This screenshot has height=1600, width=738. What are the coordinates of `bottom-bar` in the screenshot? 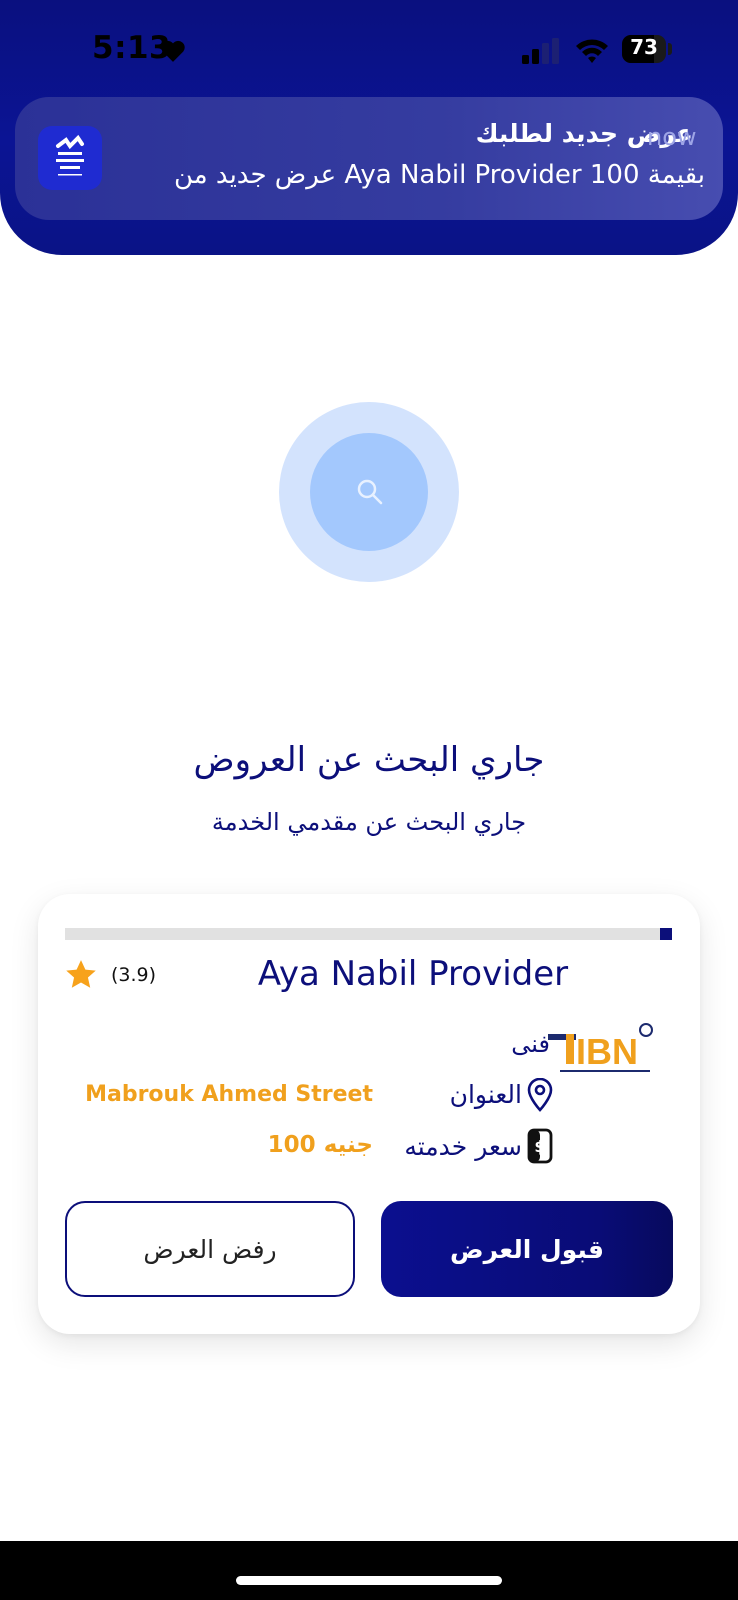 It's located at (369, 1570).